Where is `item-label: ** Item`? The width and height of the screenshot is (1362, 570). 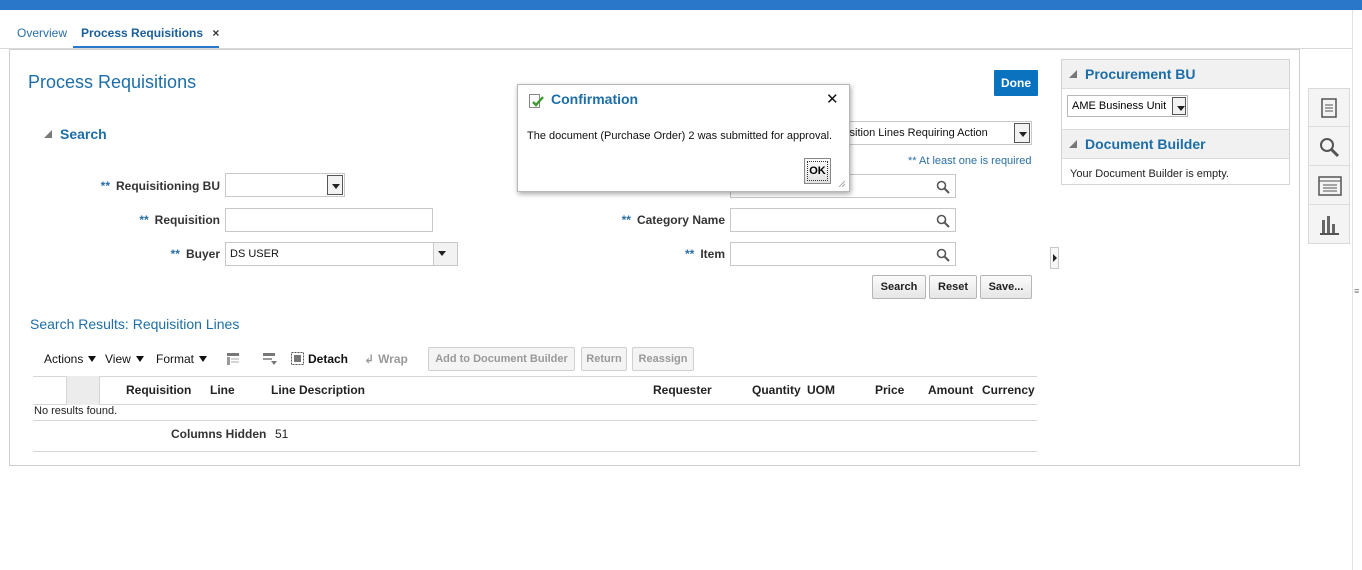
item-label: ** Item is located at coordinates (704, 254).